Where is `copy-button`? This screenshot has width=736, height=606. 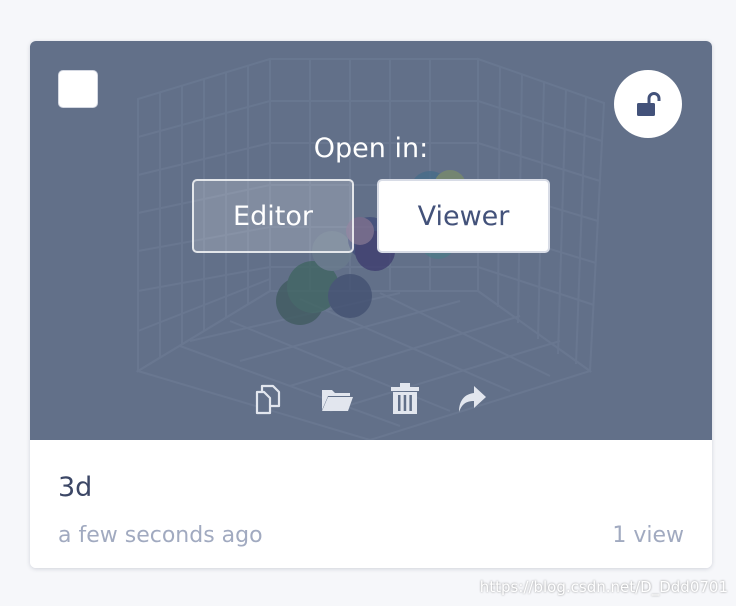
copy-button is located at coordinates (270, 399).